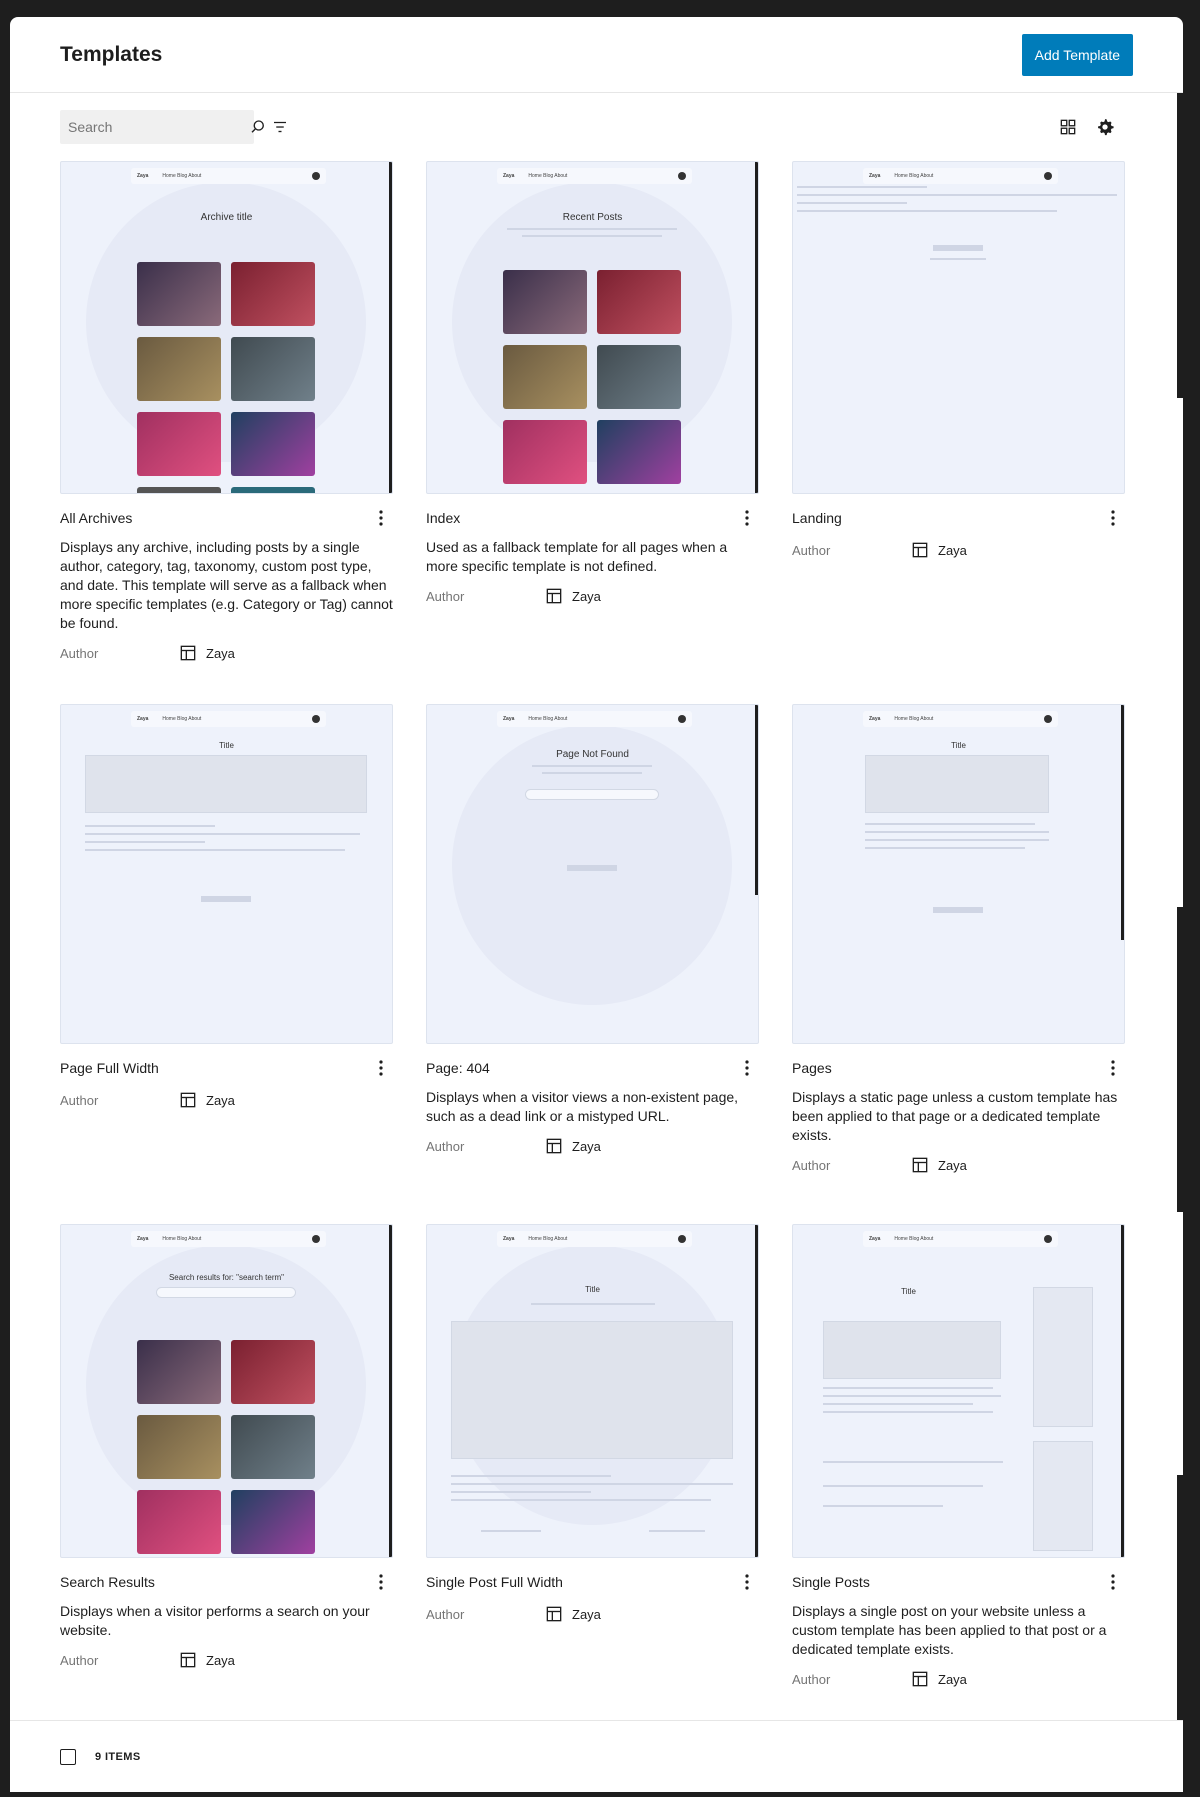 The width and height of the screenshot is (1200, 1797). I want to click on template-card-landing: Zaya Home Blog About Landing Author Zaya, so click(958, 432).